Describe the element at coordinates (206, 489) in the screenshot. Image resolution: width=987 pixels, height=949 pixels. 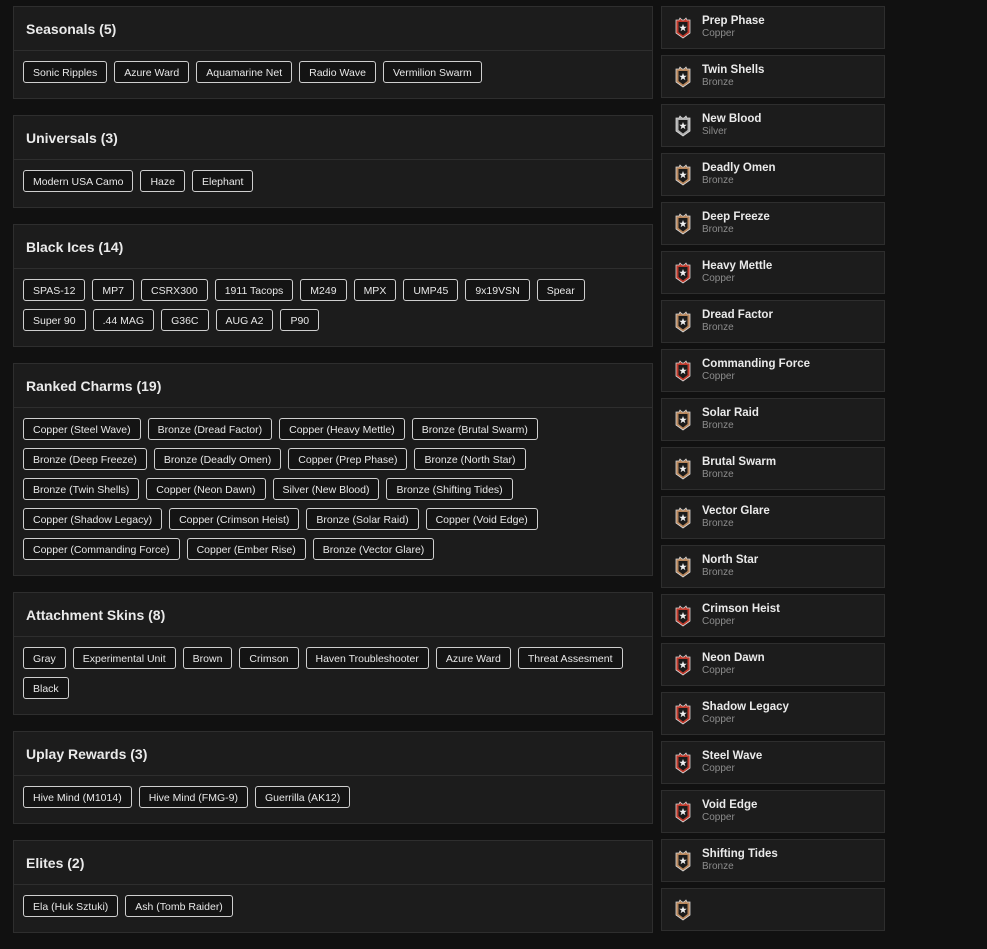
I see `item-chip: Copper (Neon Dawn)` at that location.